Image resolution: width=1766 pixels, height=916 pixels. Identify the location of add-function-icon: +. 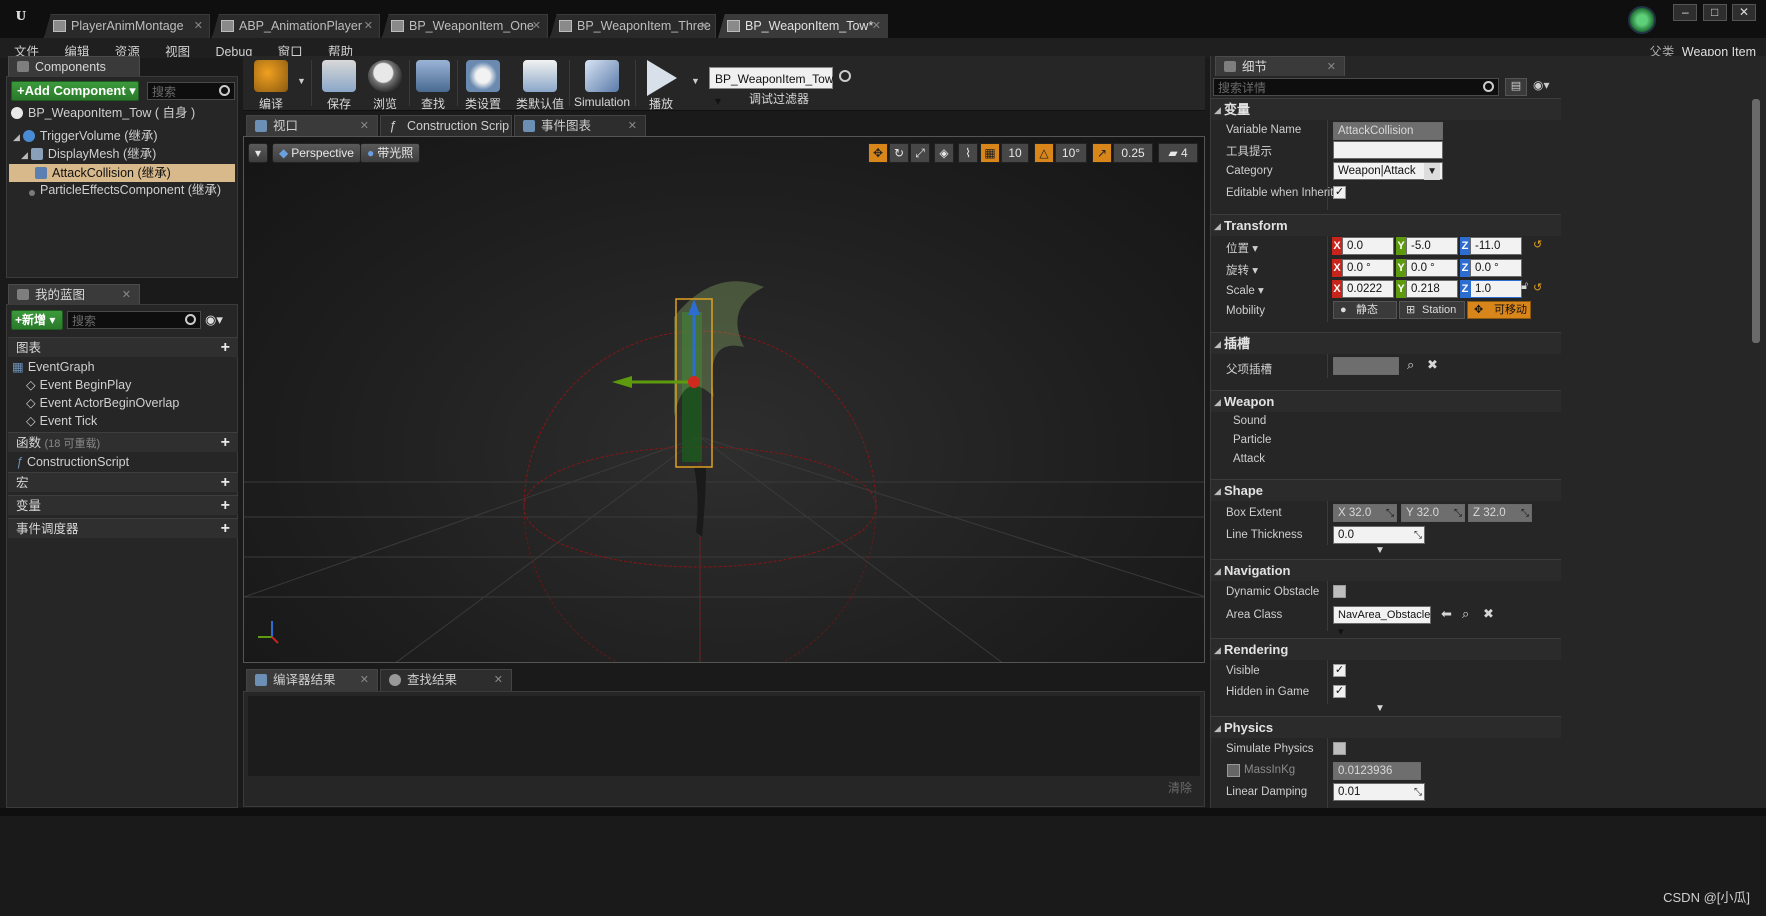
(225, 443).